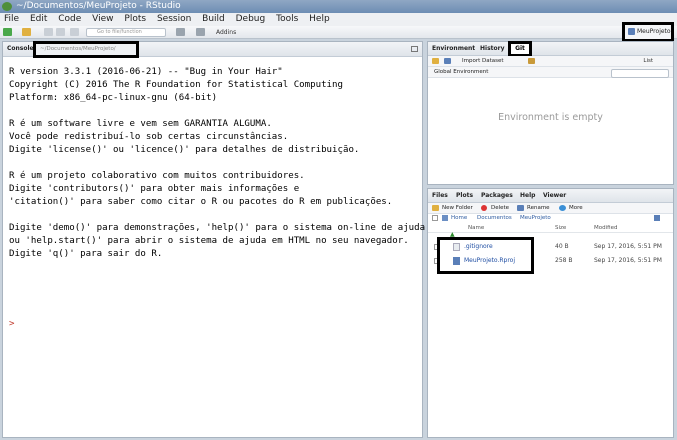  What do you see at coordinates (464, 196) in the screenshot?
I see `tab-plots: Plots` at bounding box center [464, 196].